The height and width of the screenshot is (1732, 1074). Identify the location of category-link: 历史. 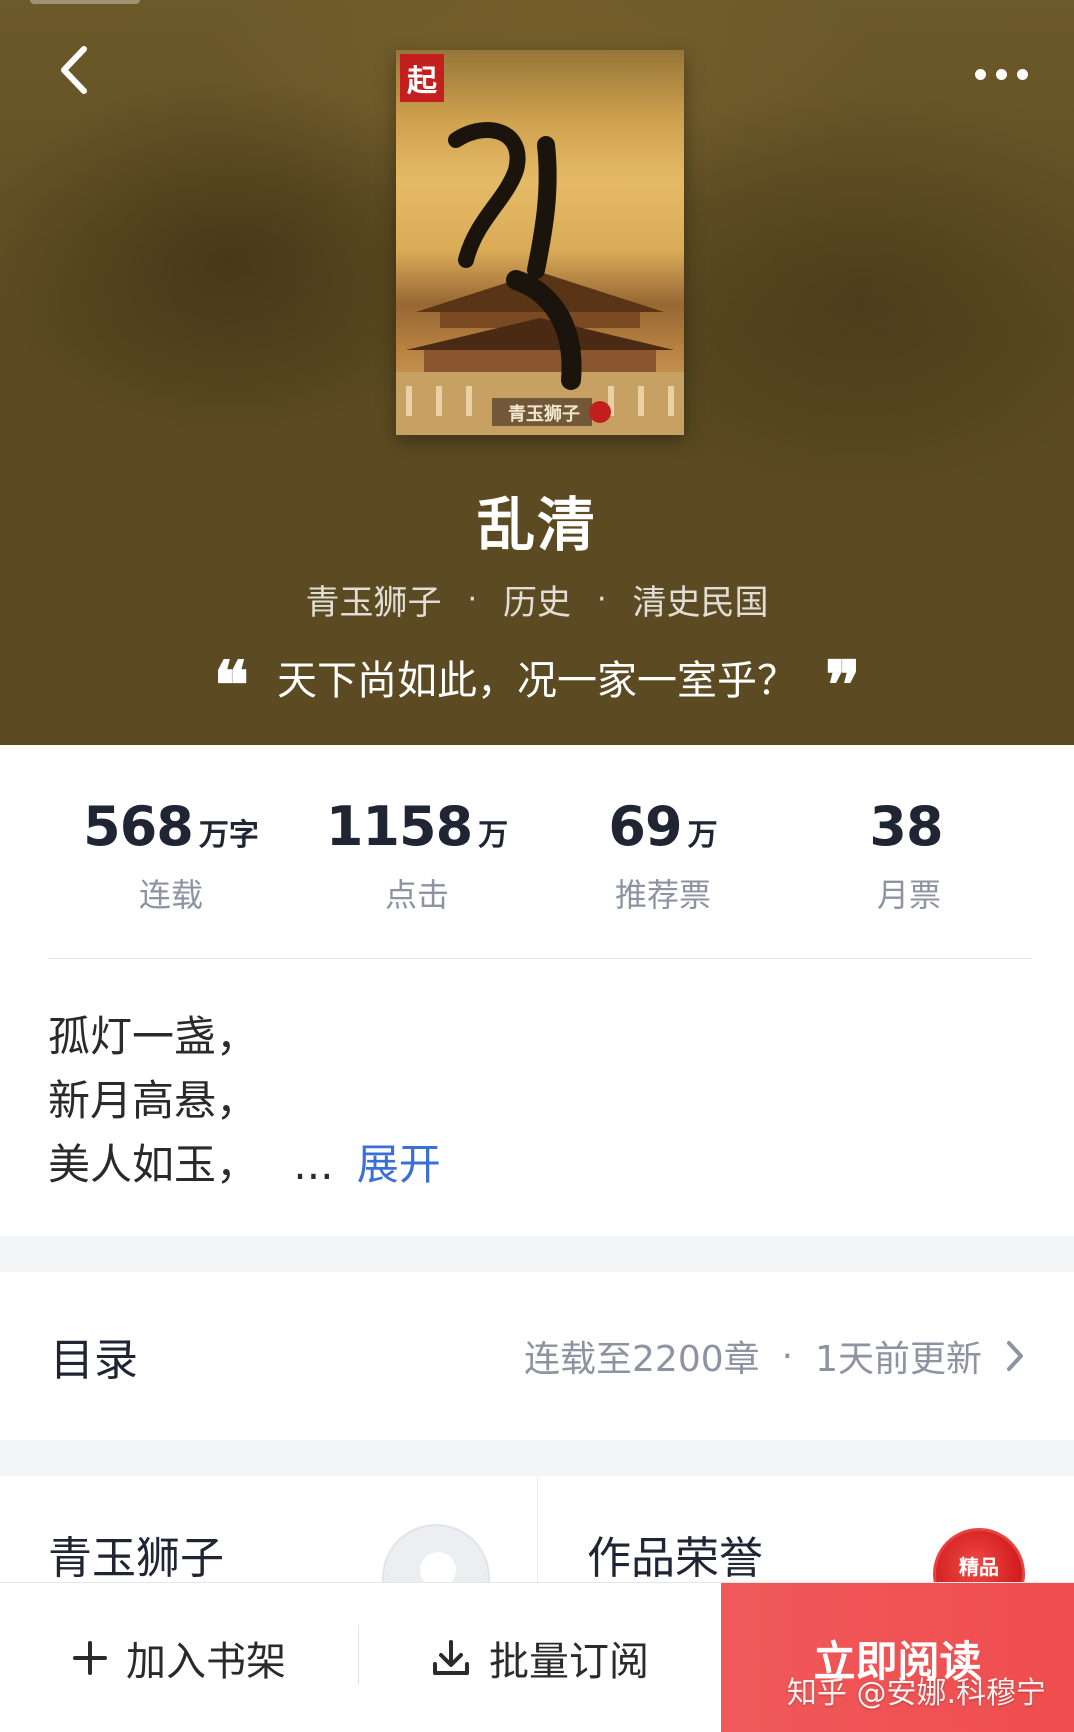
(537, 599).